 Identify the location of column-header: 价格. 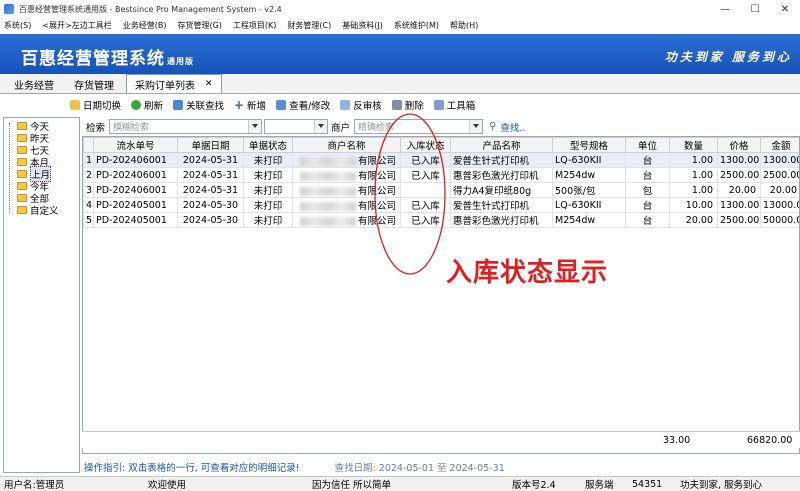
(739, 145).